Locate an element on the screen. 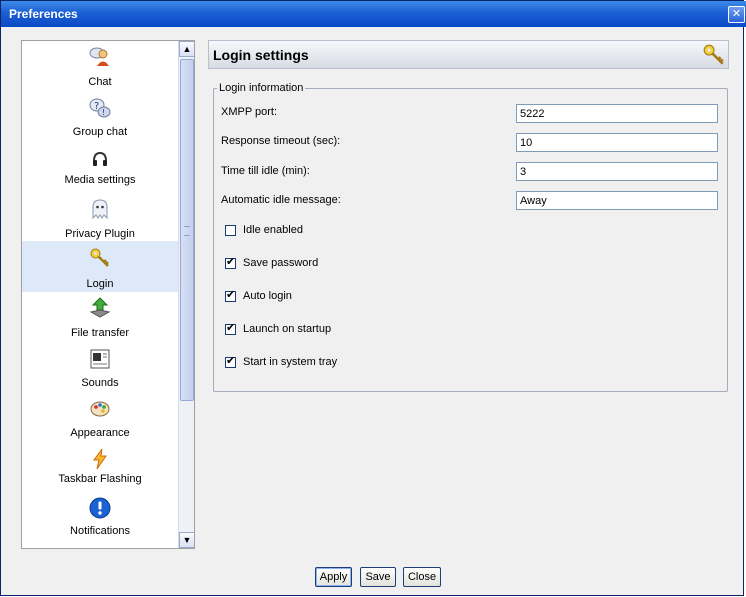 The height and width of the screenshot is (597, 746). sounds-icon is located at coordinates (100, 359).